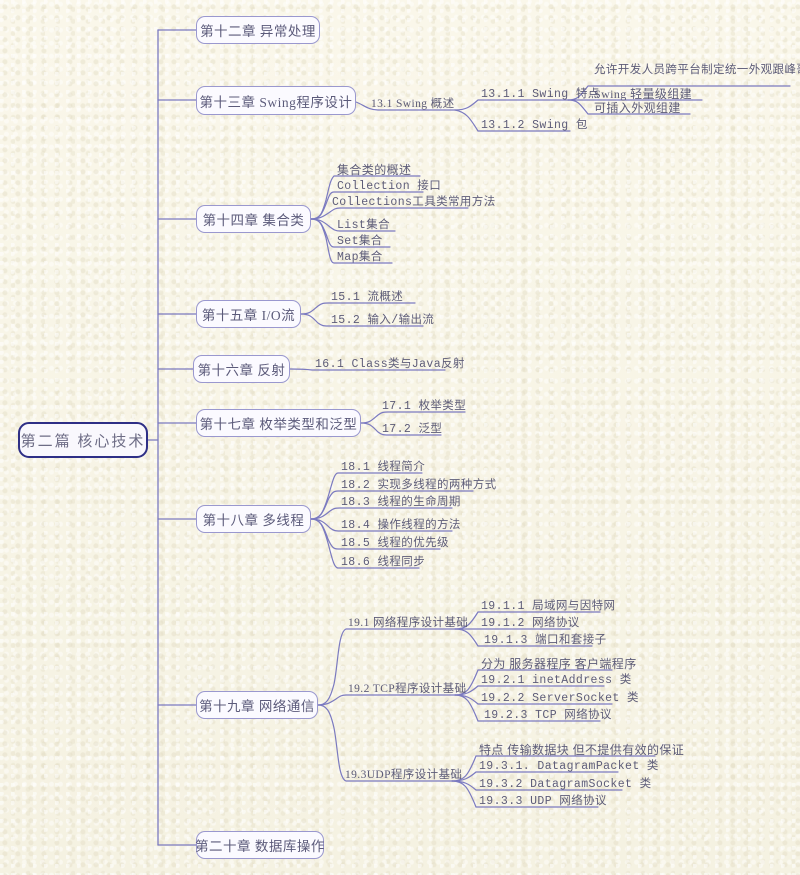 The height and width of the screenshot is (875, 800). What do you see at coordinates (540, 94) in the screenshot?
I see `leaf-13-1-1: 13.1.1 Swing 特点` at bounding box center [540, 94].